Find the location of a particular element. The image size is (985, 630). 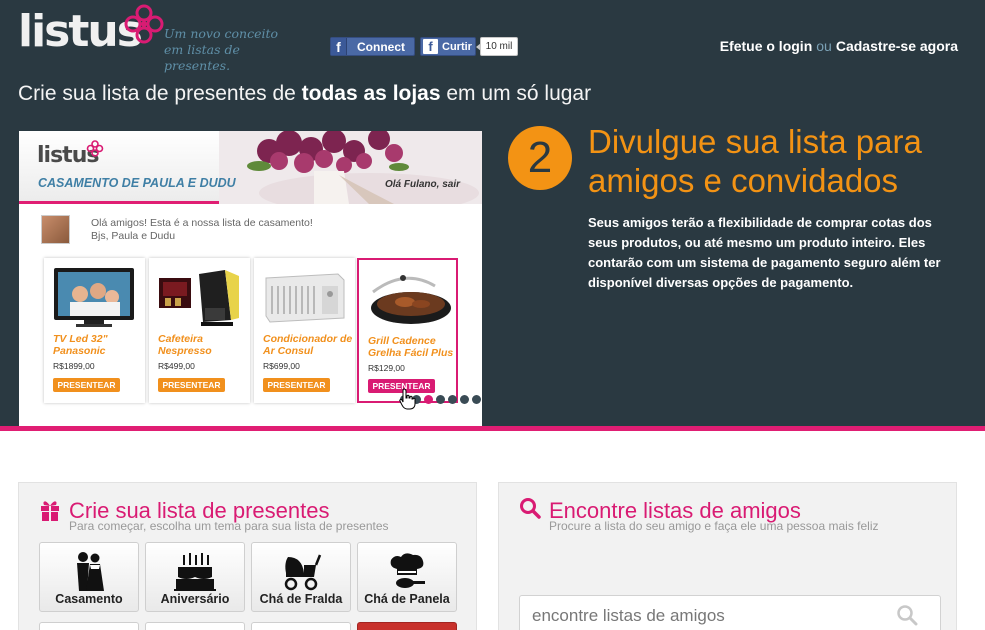

message-line2: Bjs, Paula e Dudu is located at coordinates (133, 236).